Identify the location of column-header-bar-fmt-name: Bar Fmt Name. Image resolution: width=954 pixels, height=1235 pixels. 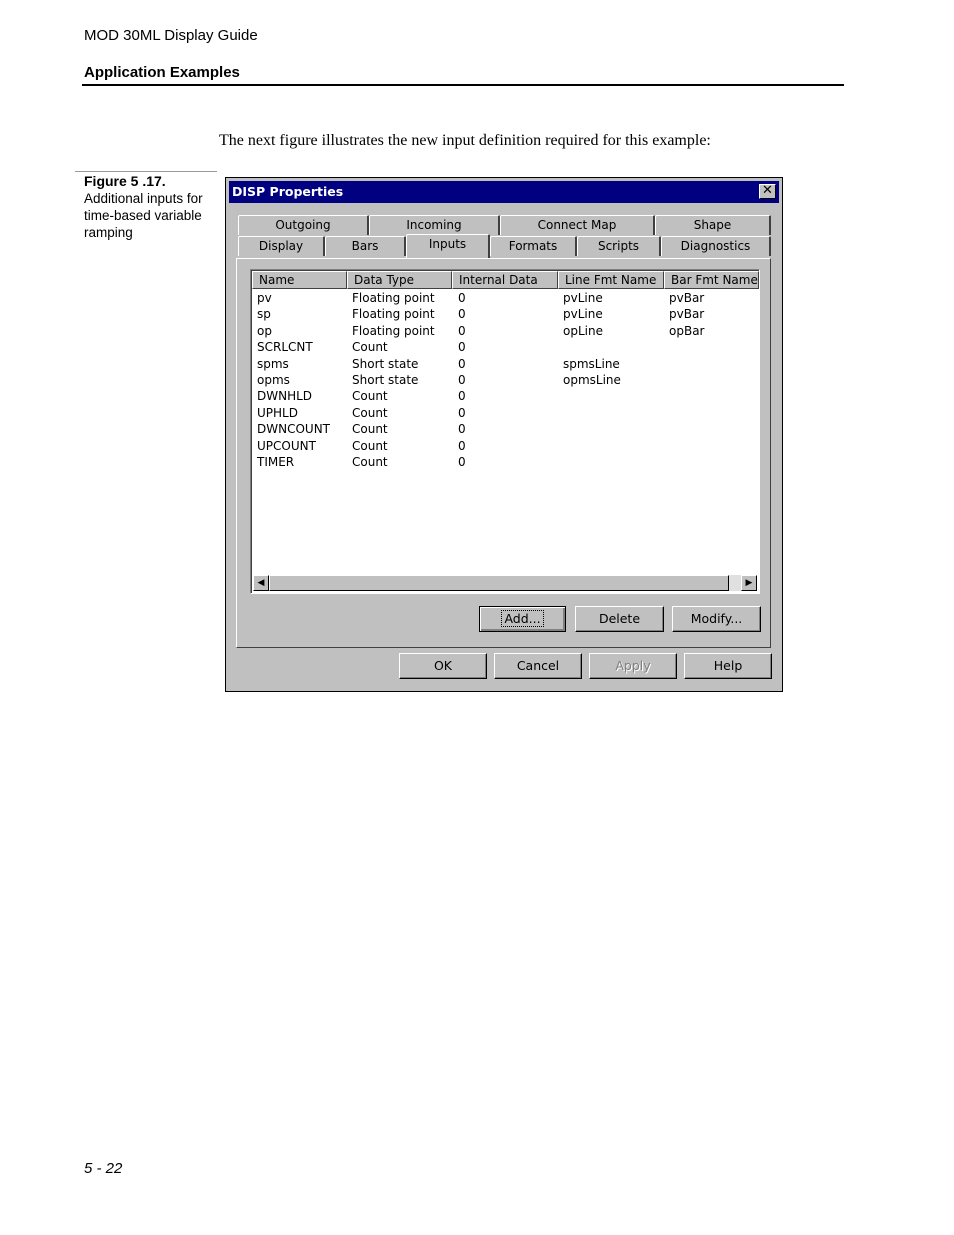
(711, 280).